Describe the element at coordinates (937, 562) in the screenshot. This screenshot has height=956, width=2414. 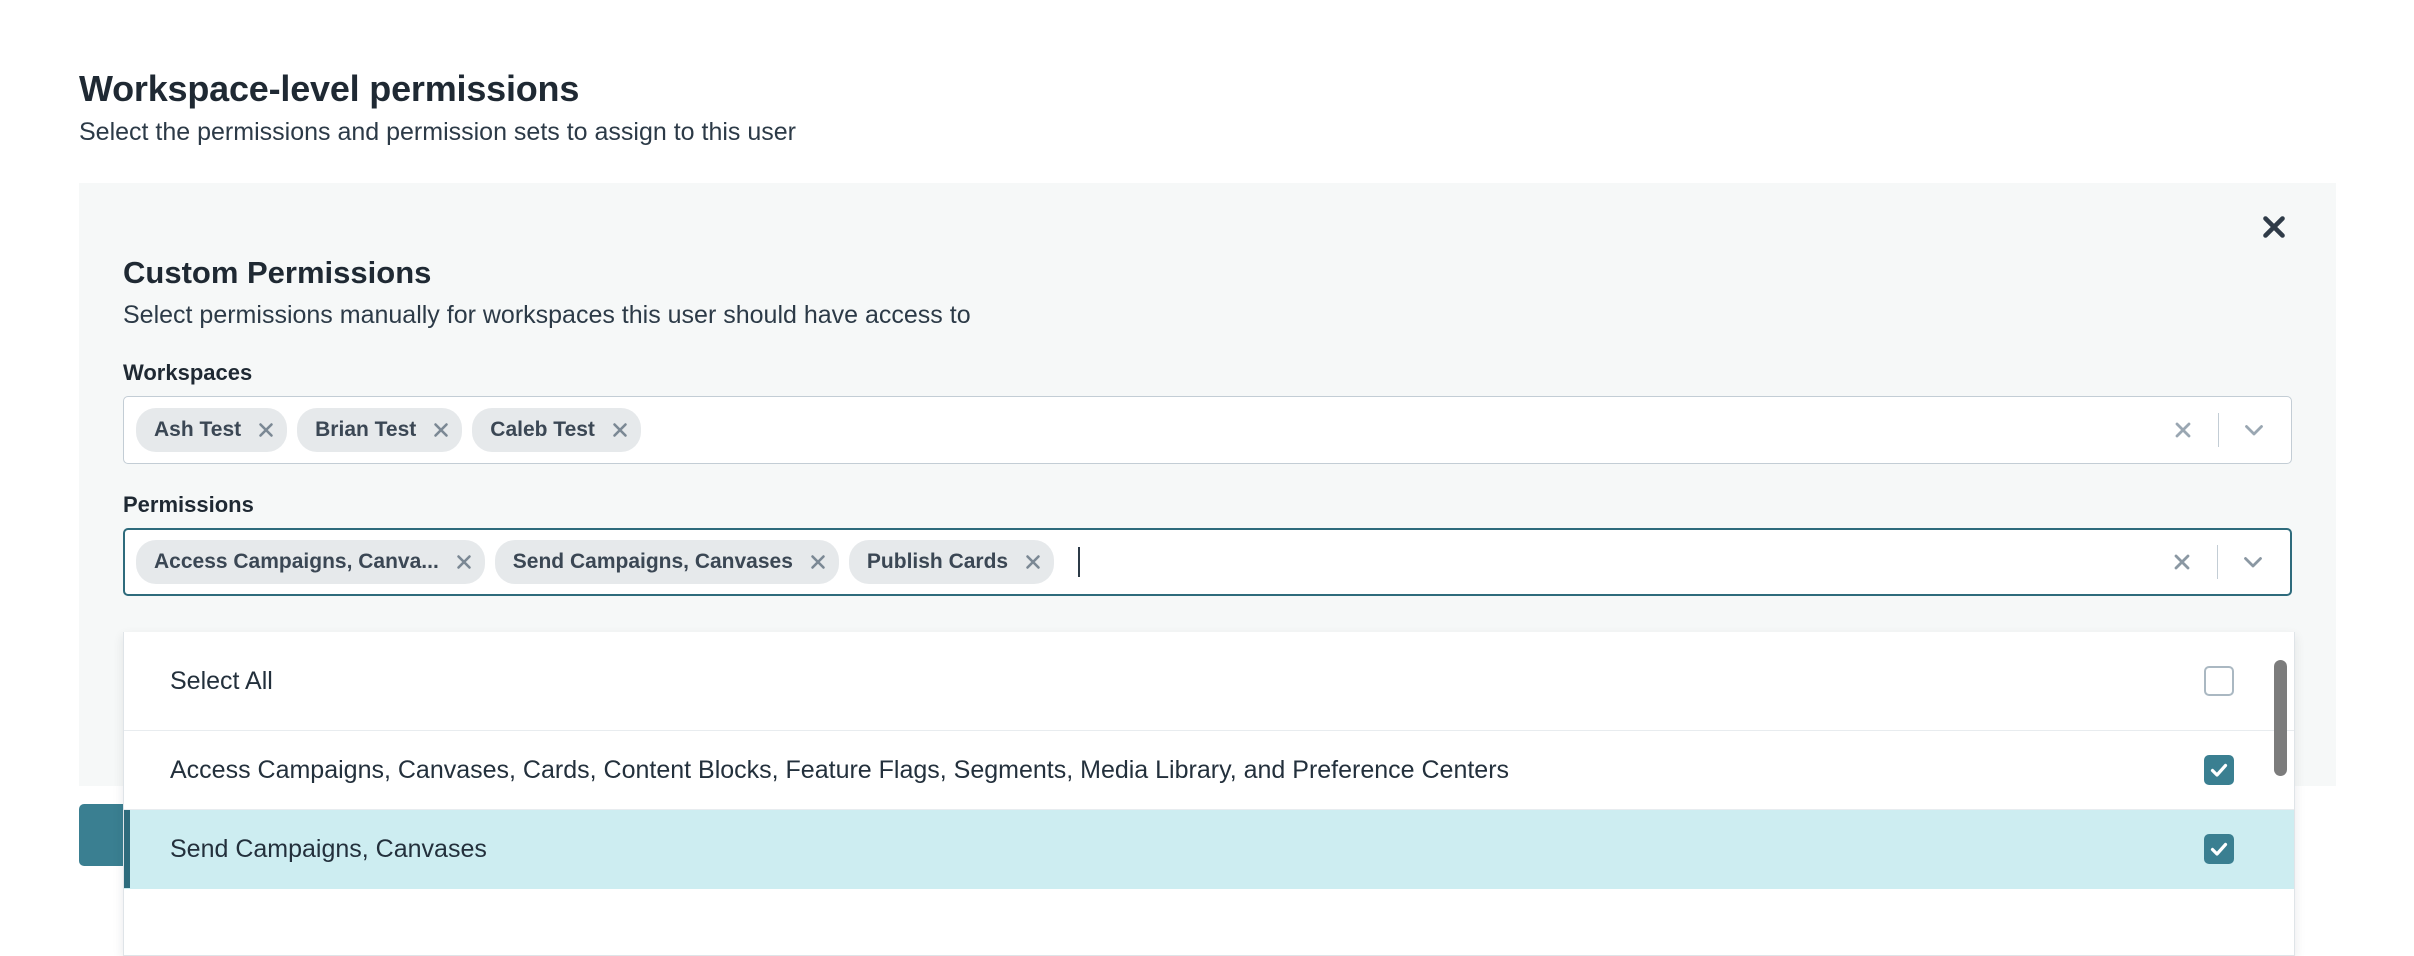
I see `permission-chip-label: Publish Cards` at that location.